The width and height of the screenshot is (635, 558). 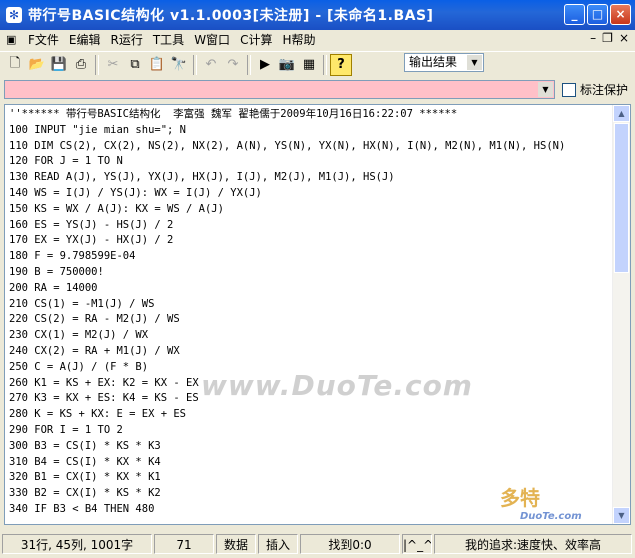 I want to click on code-line: 230 CX(1) = M2(J) / WX, so click(x=287, y=336).